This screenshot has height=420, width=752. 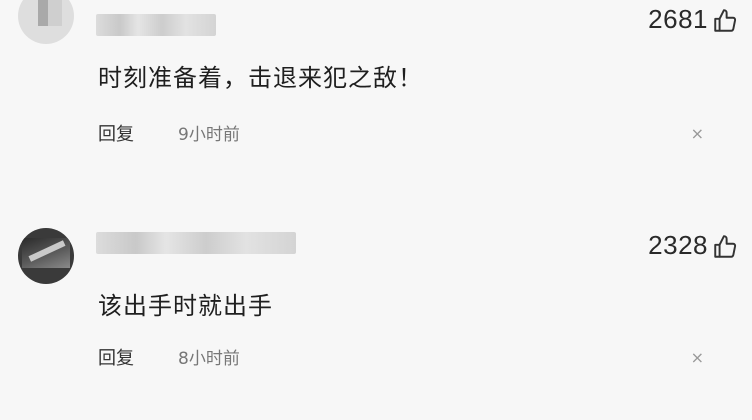 What do you see at coordinates (260, 78) in the screenshot?
I see `comment-text: 时刻准备着，击退来犯之敌！` at bounding box center [260, 78].